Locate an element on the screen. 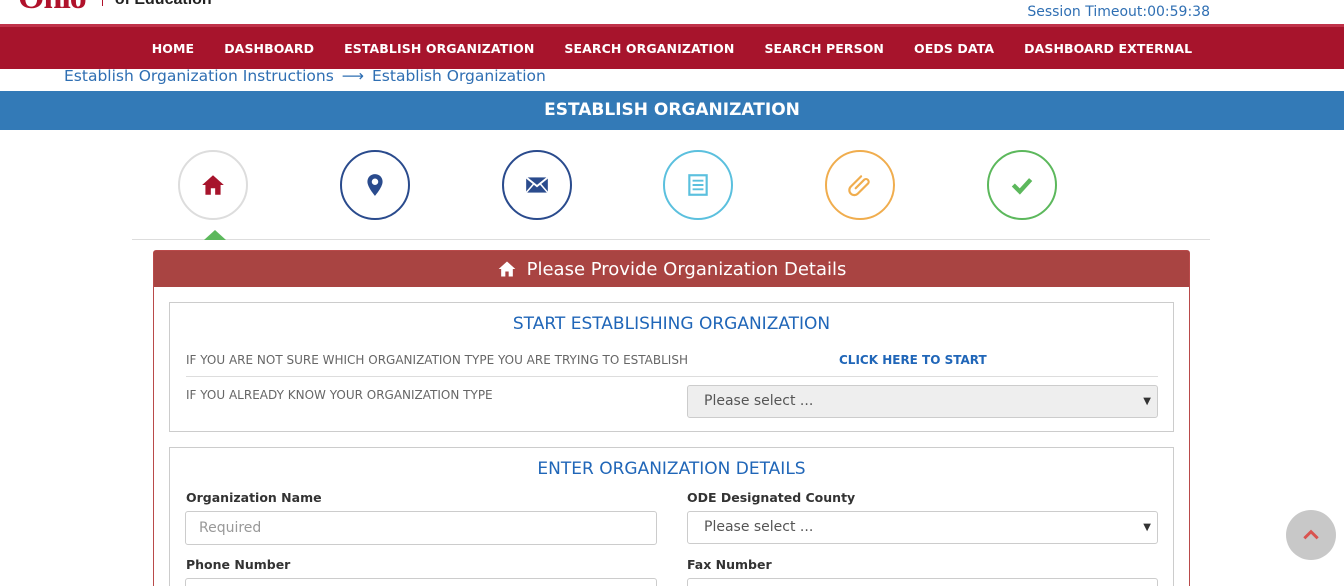 The image size is (1344, 586). nav-item-search-person: SEARCH PERSON is located at coordinates (824, 48).